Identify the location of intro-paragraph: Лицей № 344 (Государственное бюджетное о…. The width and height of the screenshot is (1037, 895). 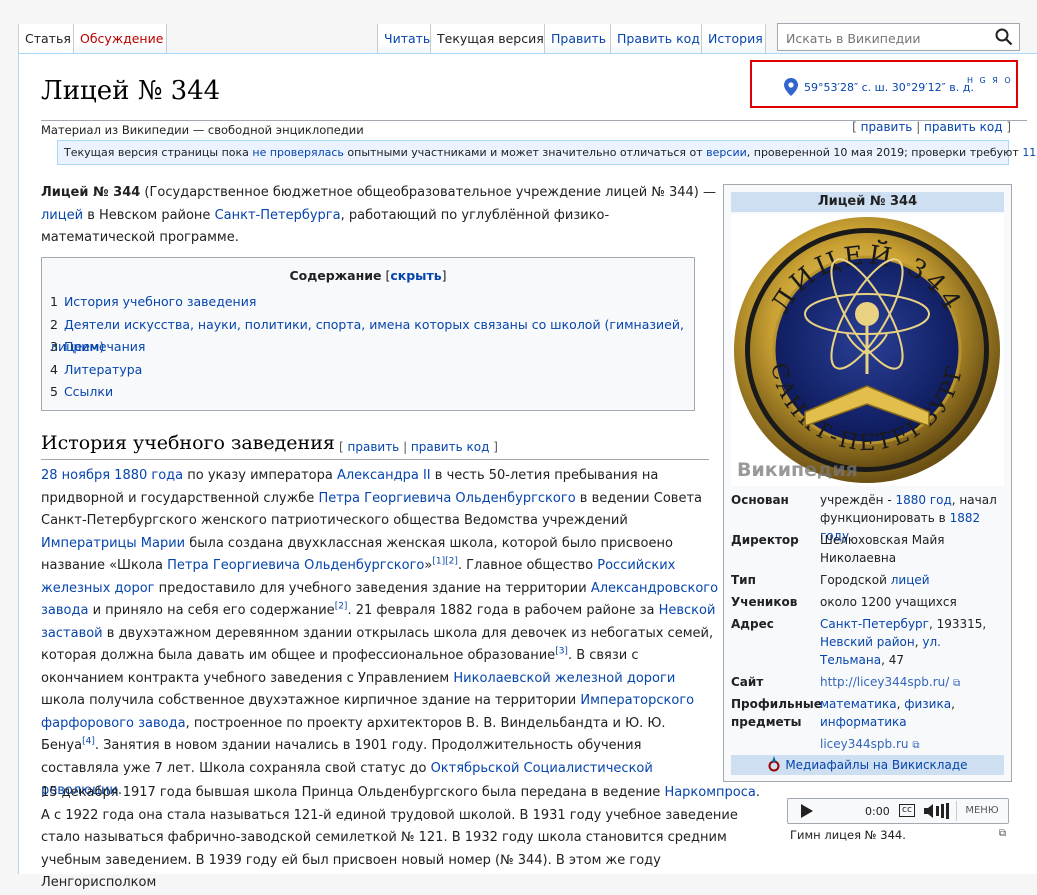
(379, 216).